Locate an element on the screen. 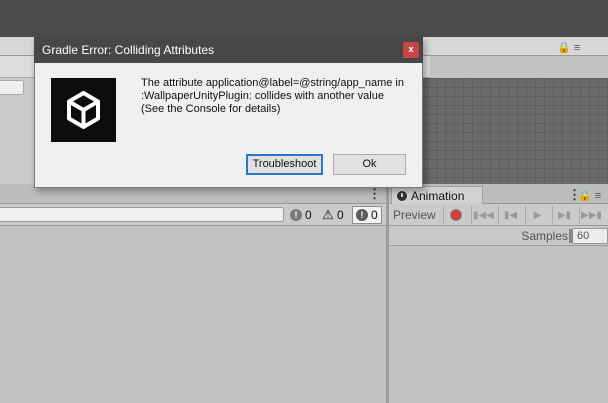  first-keyframe-button: ▮◀◀ is located at coordinates (483, 215).